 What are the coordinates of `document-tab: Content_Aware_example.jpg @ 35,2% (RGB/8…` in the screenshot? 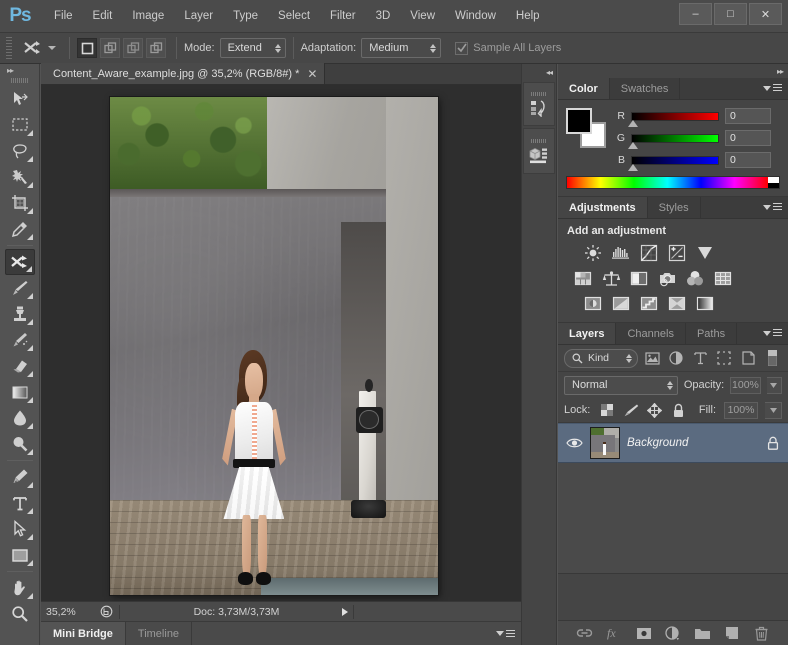 It's located at (183, 73).